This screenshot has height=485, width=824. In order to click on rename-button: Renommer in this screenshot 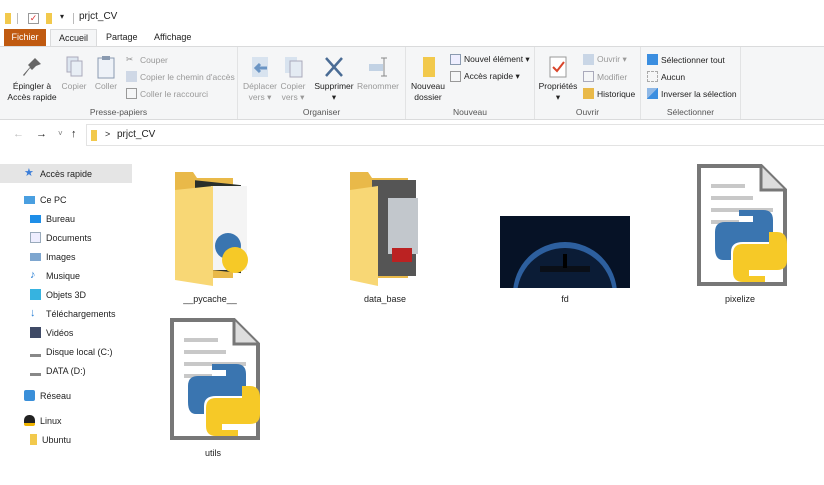, I will do `click(378, 73)`.